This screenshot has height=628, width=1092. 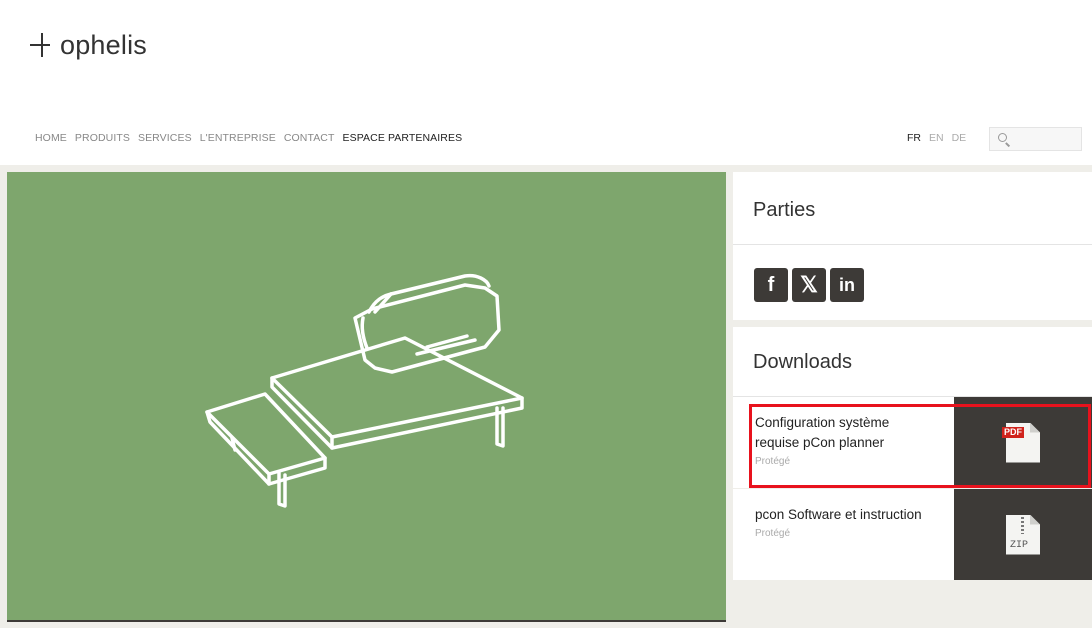 What do you see at coordinates (364, 390) in the screenshot?
I see `sofa-illustration-icon` at bounding box center [364, 390].